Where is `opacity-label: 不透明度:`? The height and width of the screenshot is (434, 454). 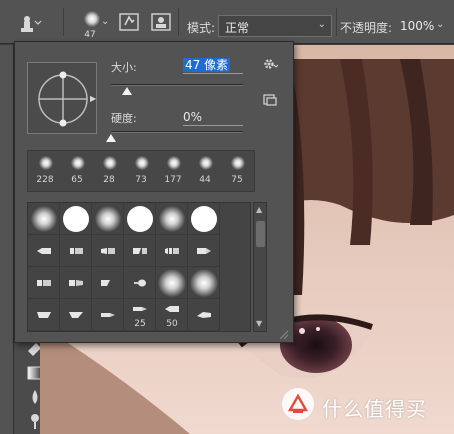 opacity-label: 不透明度: is located at coordinates (366, 28).